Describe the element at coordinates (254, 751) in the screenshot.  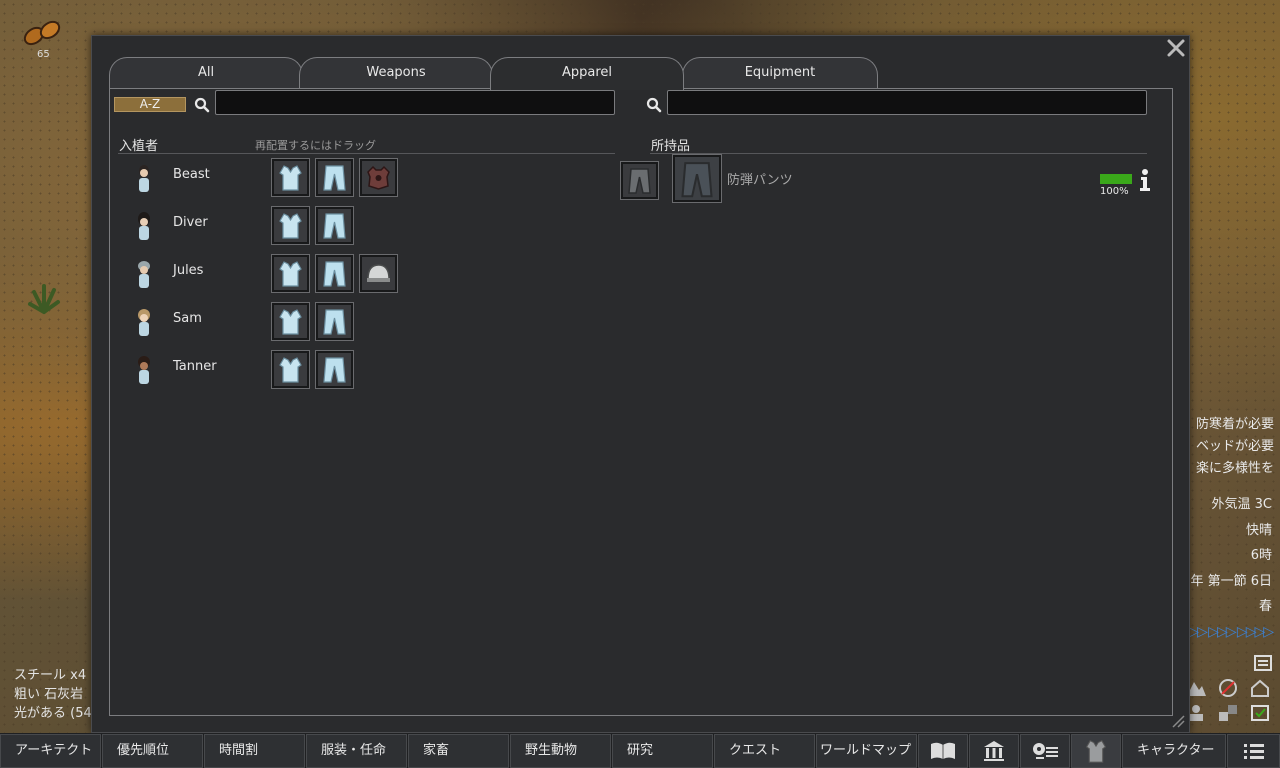
I see `schedule-button: 時間割` at that location.